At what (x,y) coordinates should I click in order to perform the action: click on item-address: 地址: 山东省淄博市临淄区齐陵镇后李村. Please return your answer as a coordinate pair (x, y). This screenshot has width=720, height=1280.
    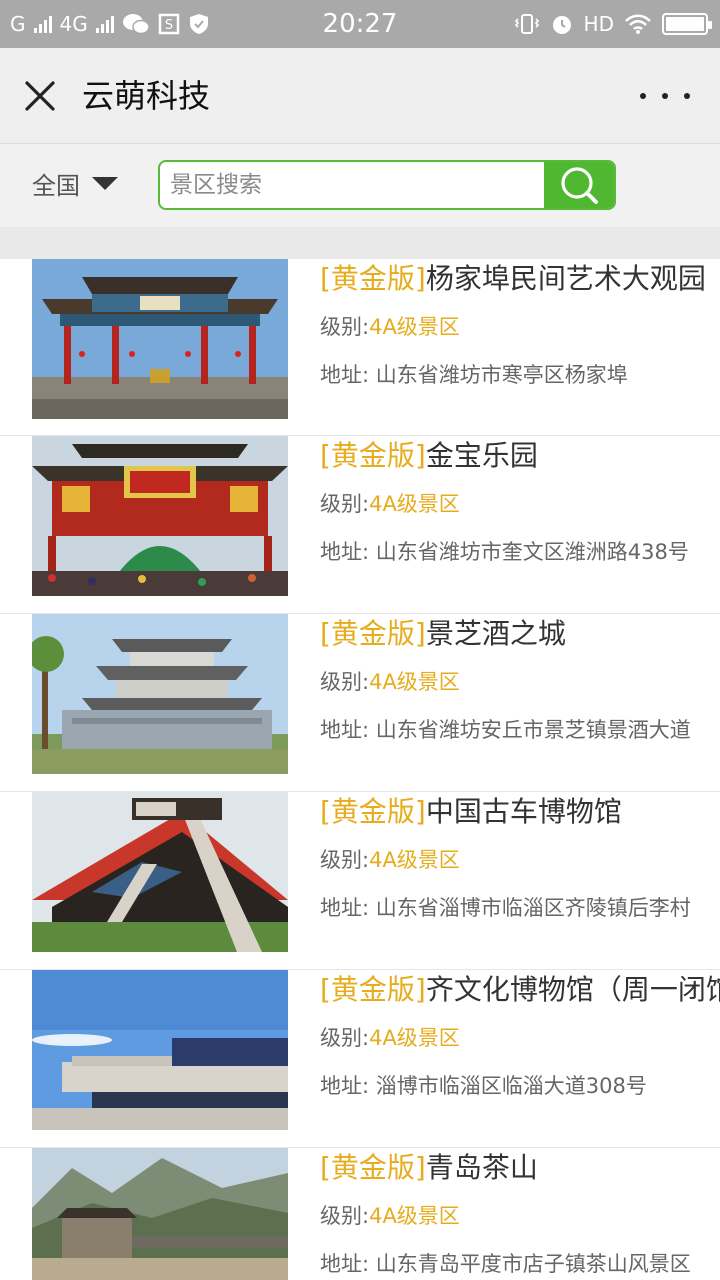
    Looking at the image, I should click on (505, 907).